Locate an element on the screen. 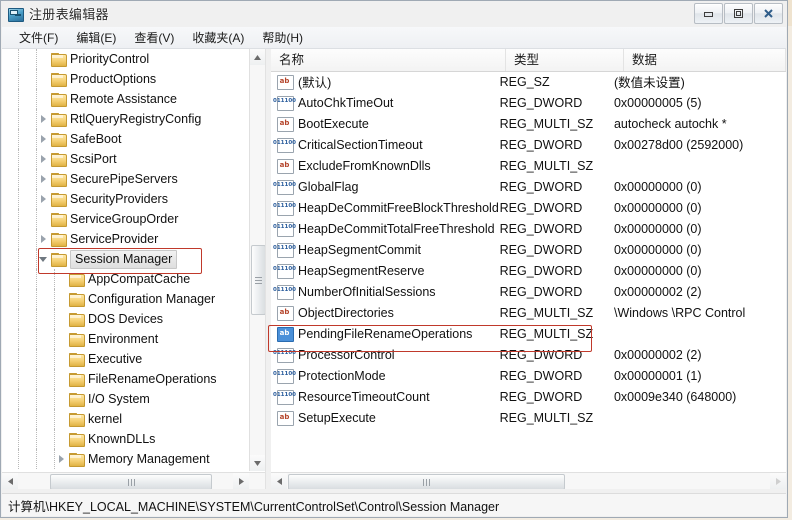 This screenshot has height=520, width=792. tree-scroll-left-icon is located at coordinates (10, 481).